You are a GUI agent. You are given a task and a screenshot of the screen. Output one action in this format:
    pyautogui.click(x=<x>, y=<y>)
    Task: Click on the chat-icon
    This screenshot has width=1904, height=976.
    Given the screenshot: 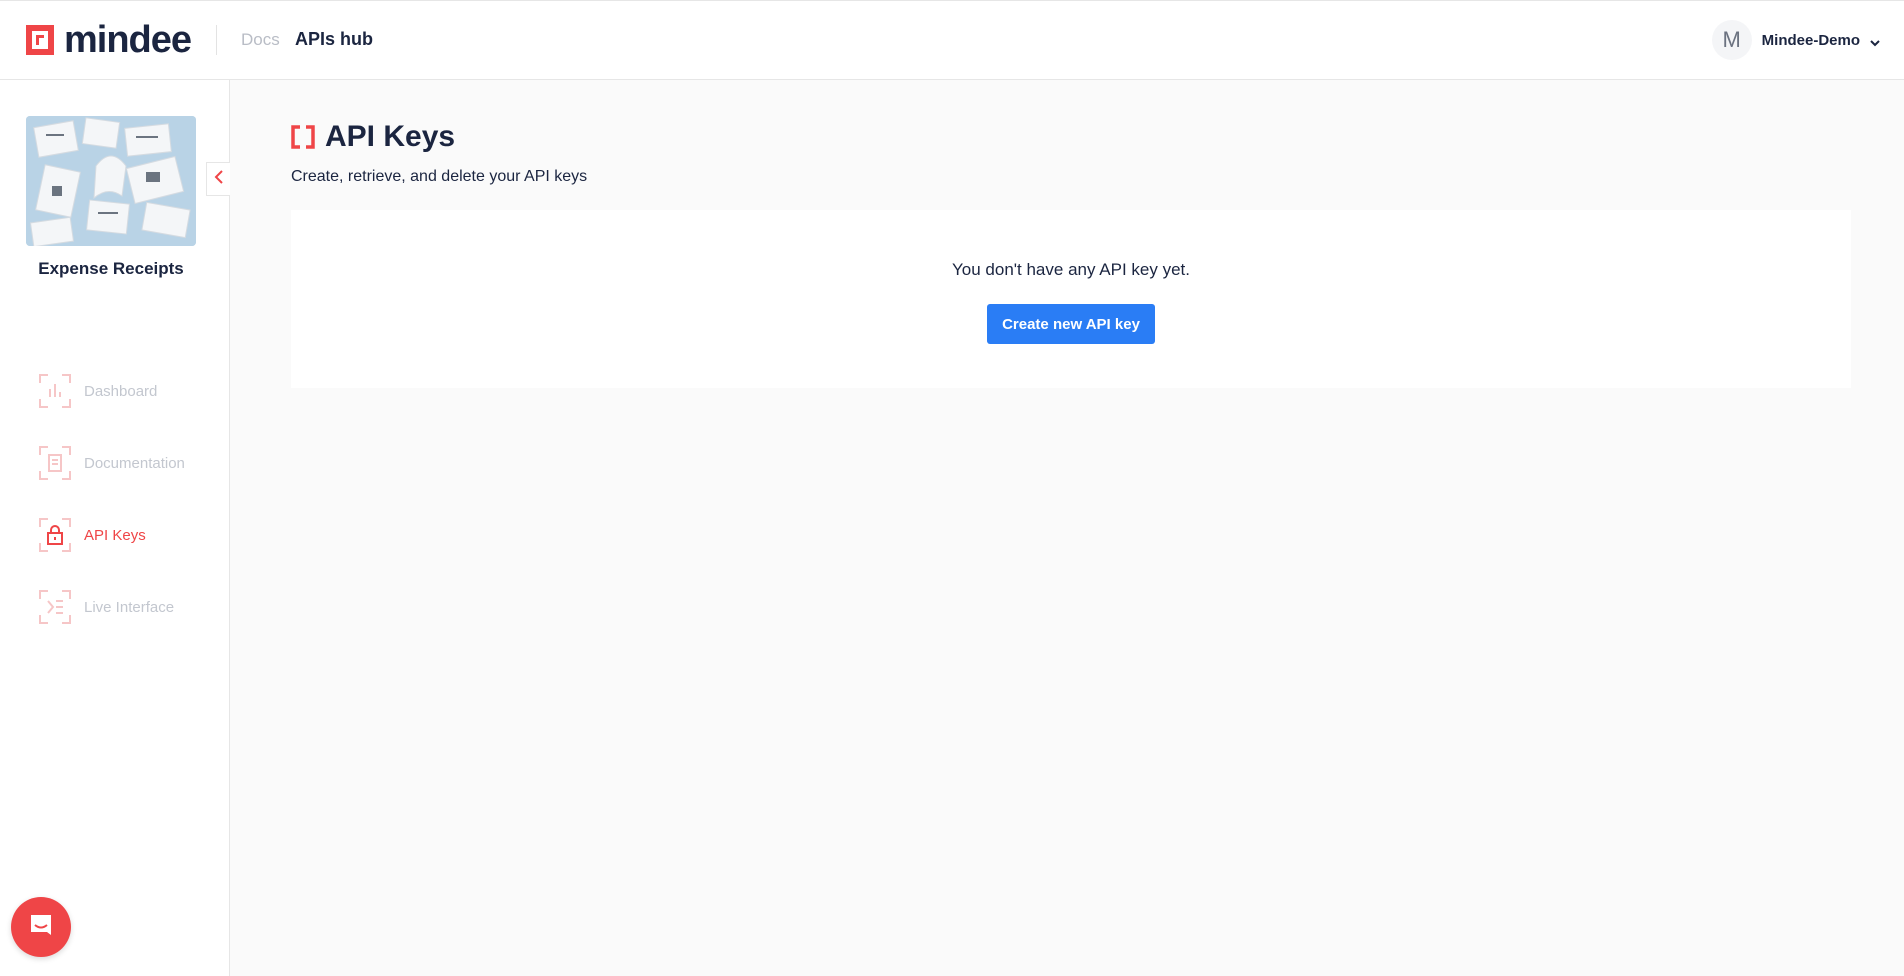 What is the action you would take?
    pyautogui.click(x=41, y=927)
    